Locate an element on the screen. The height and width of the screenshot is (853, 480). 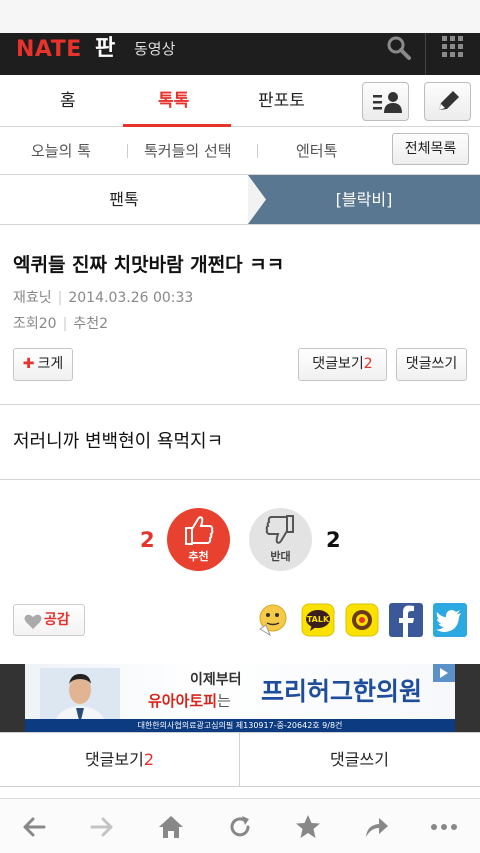
facebook-share-icon is located at coordinates (406, 620).